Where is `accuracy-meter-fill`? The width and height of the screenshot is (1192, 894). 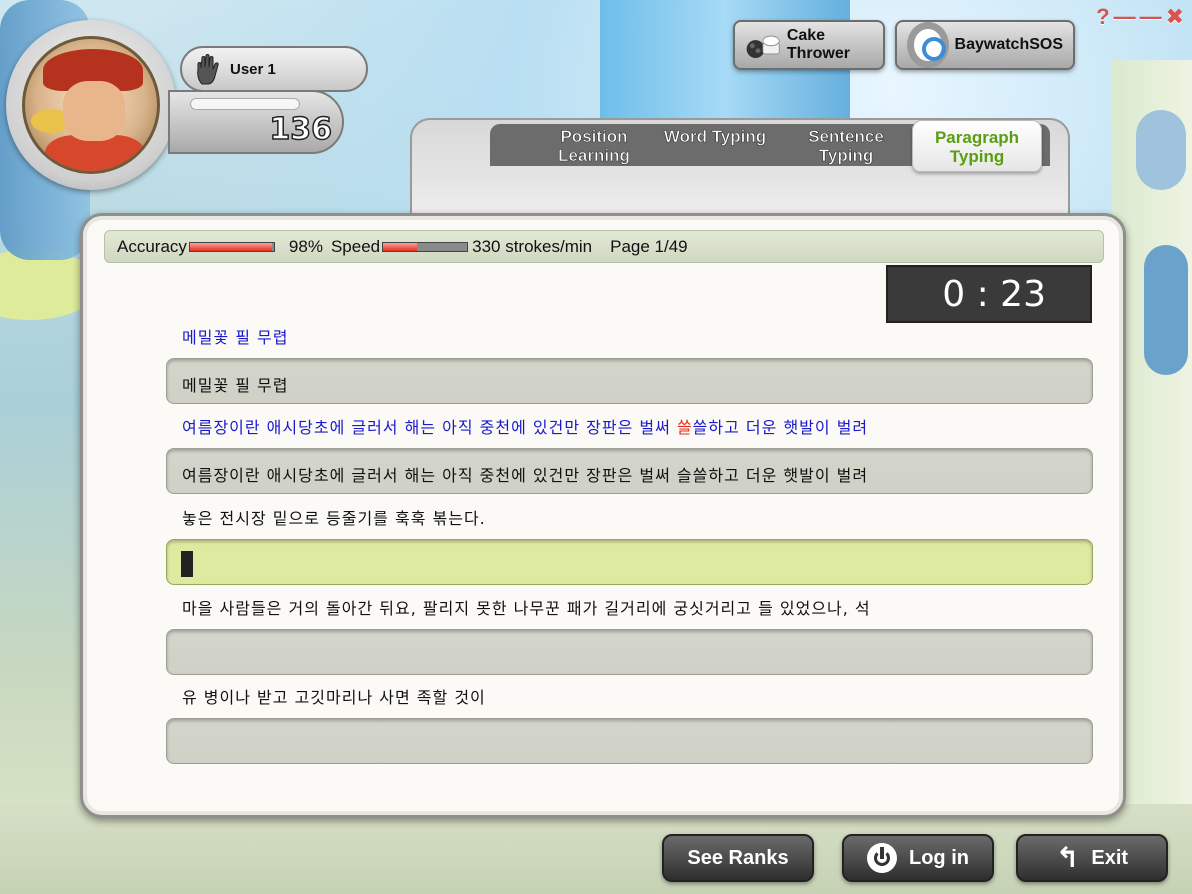
accuracy-meter-fill is located at coordinates (231, 246).